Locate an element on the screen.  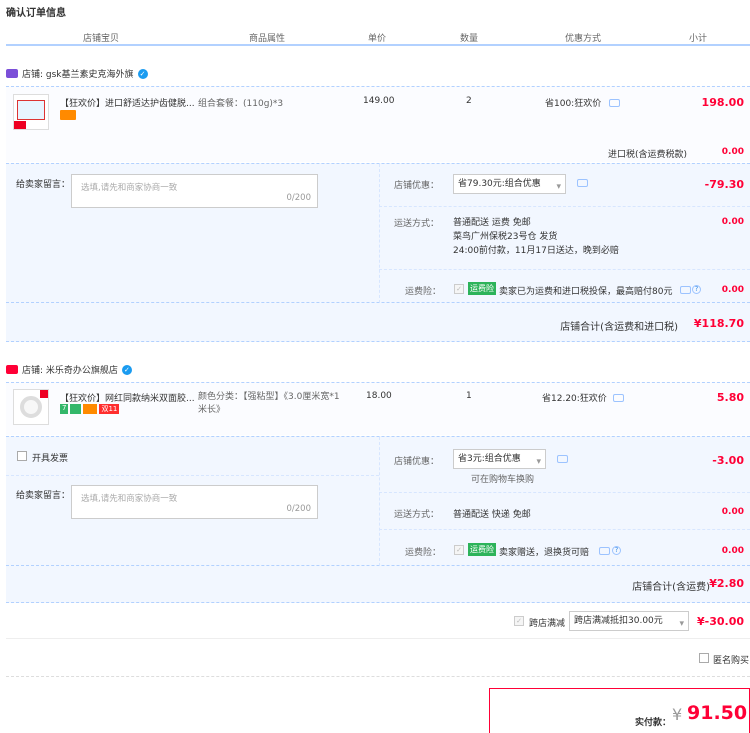
product-tags: 7 双11 is located at coordinates (90, 409).